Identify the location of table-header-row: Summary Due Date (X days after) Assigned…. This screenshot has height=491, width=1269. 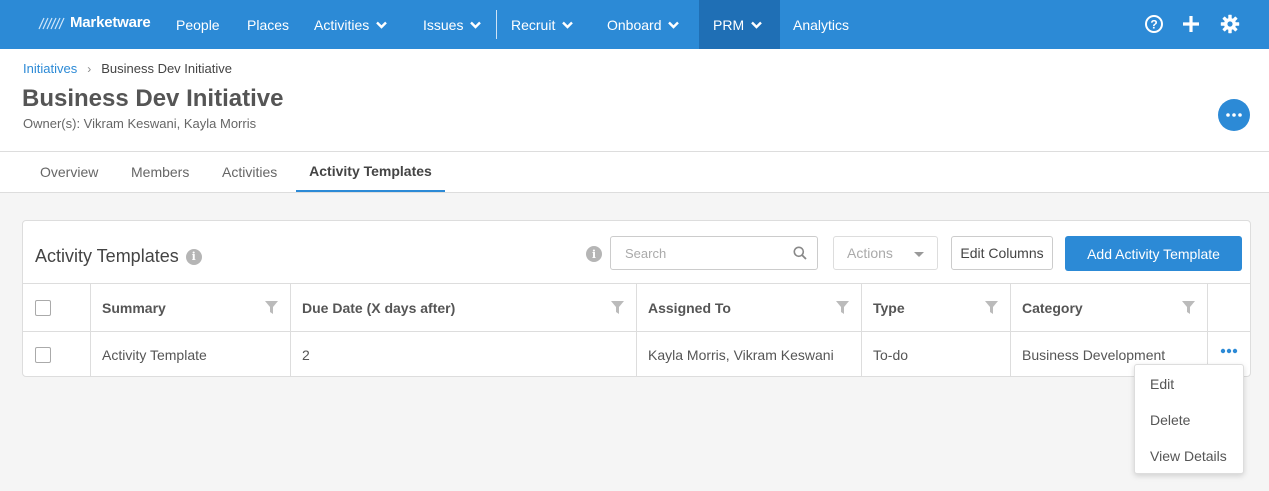
(636, 307).